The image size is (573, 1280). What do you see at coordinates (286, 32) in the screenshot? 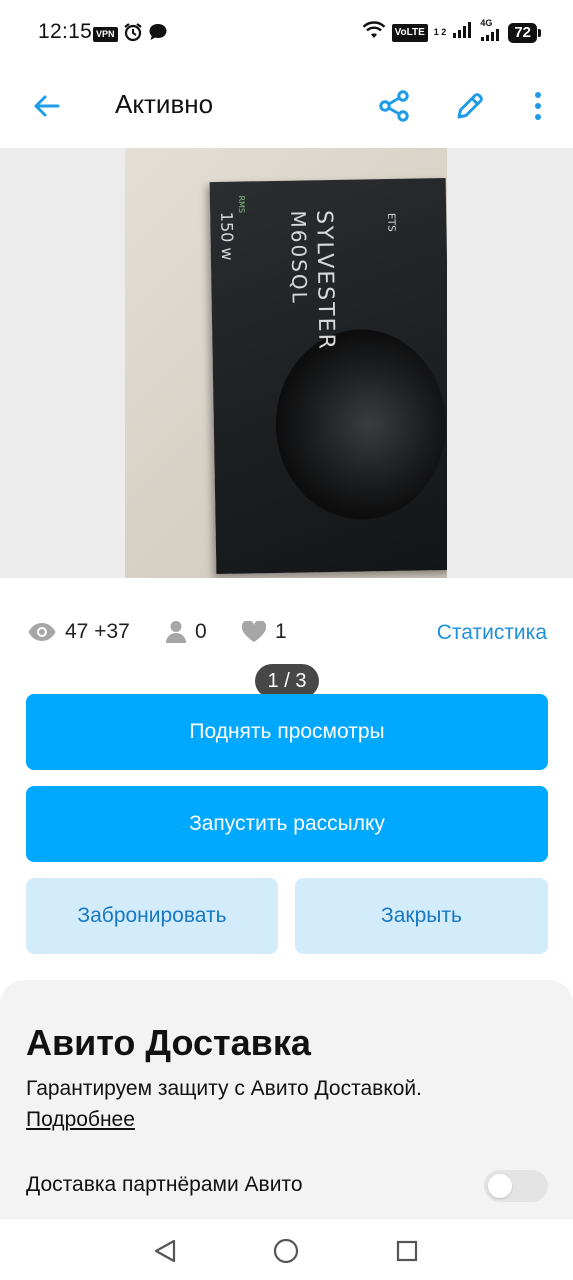
I see `status-bar: 12:15 VPN VoLTE 1 2 4G 72` at bounding box center [286, 32].